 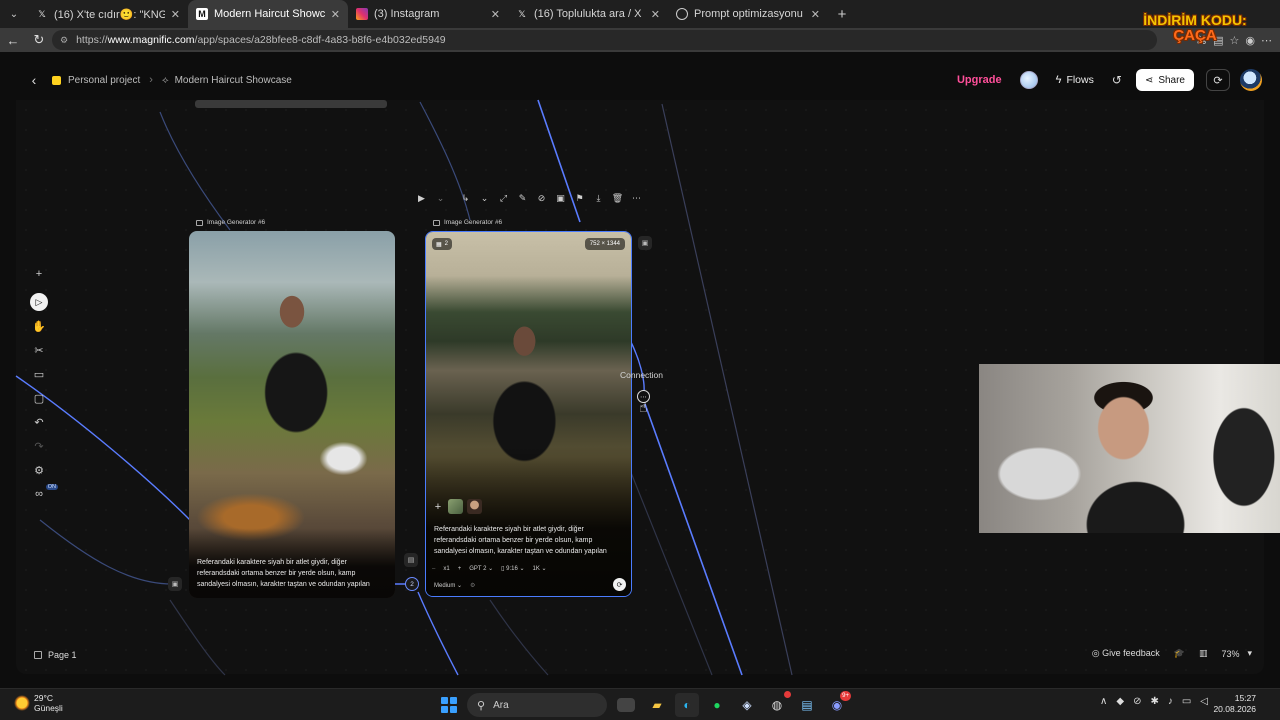 What do you see at coordinates (43, 494) in the screenshot?
I see `snap-toggle: ∞ ON` at bounding box center [43, 494].